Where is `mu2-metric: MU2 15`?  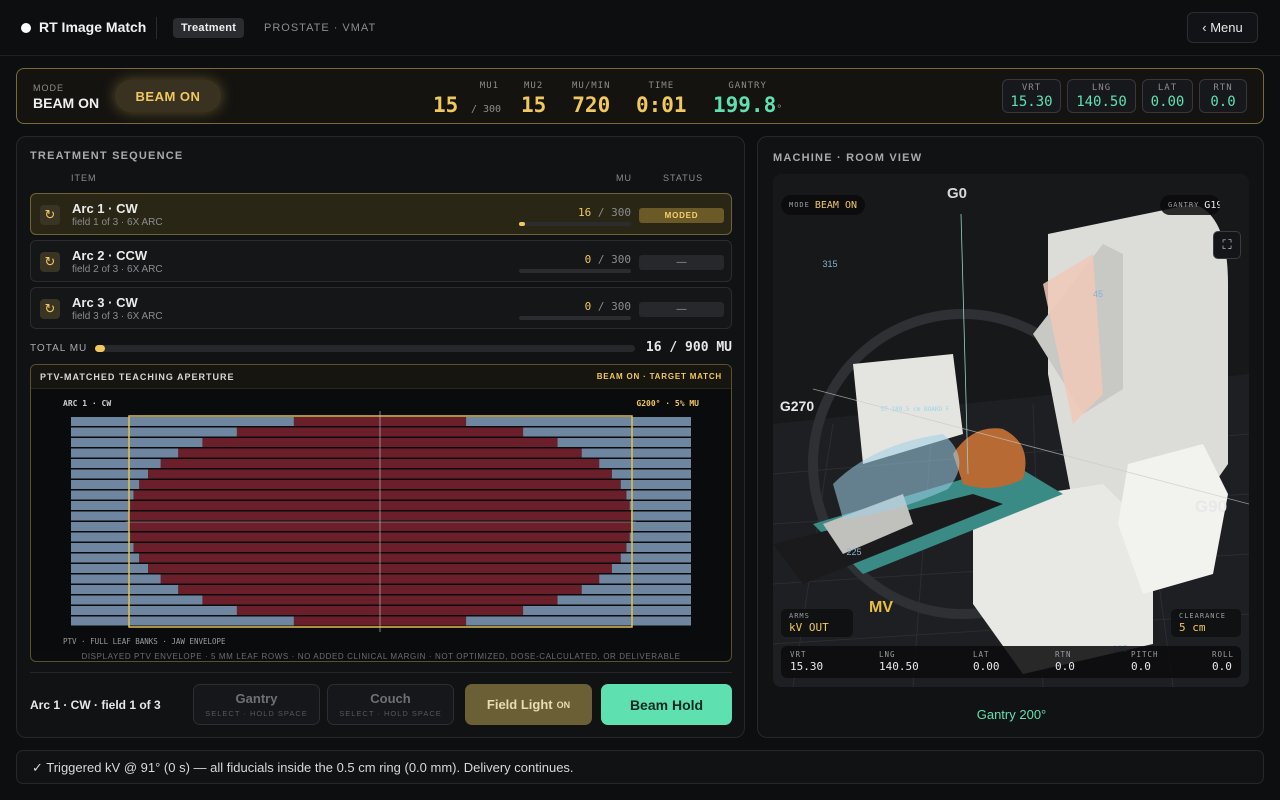
mu2-metric: MU2 15 is located at coordinates (533, 99).